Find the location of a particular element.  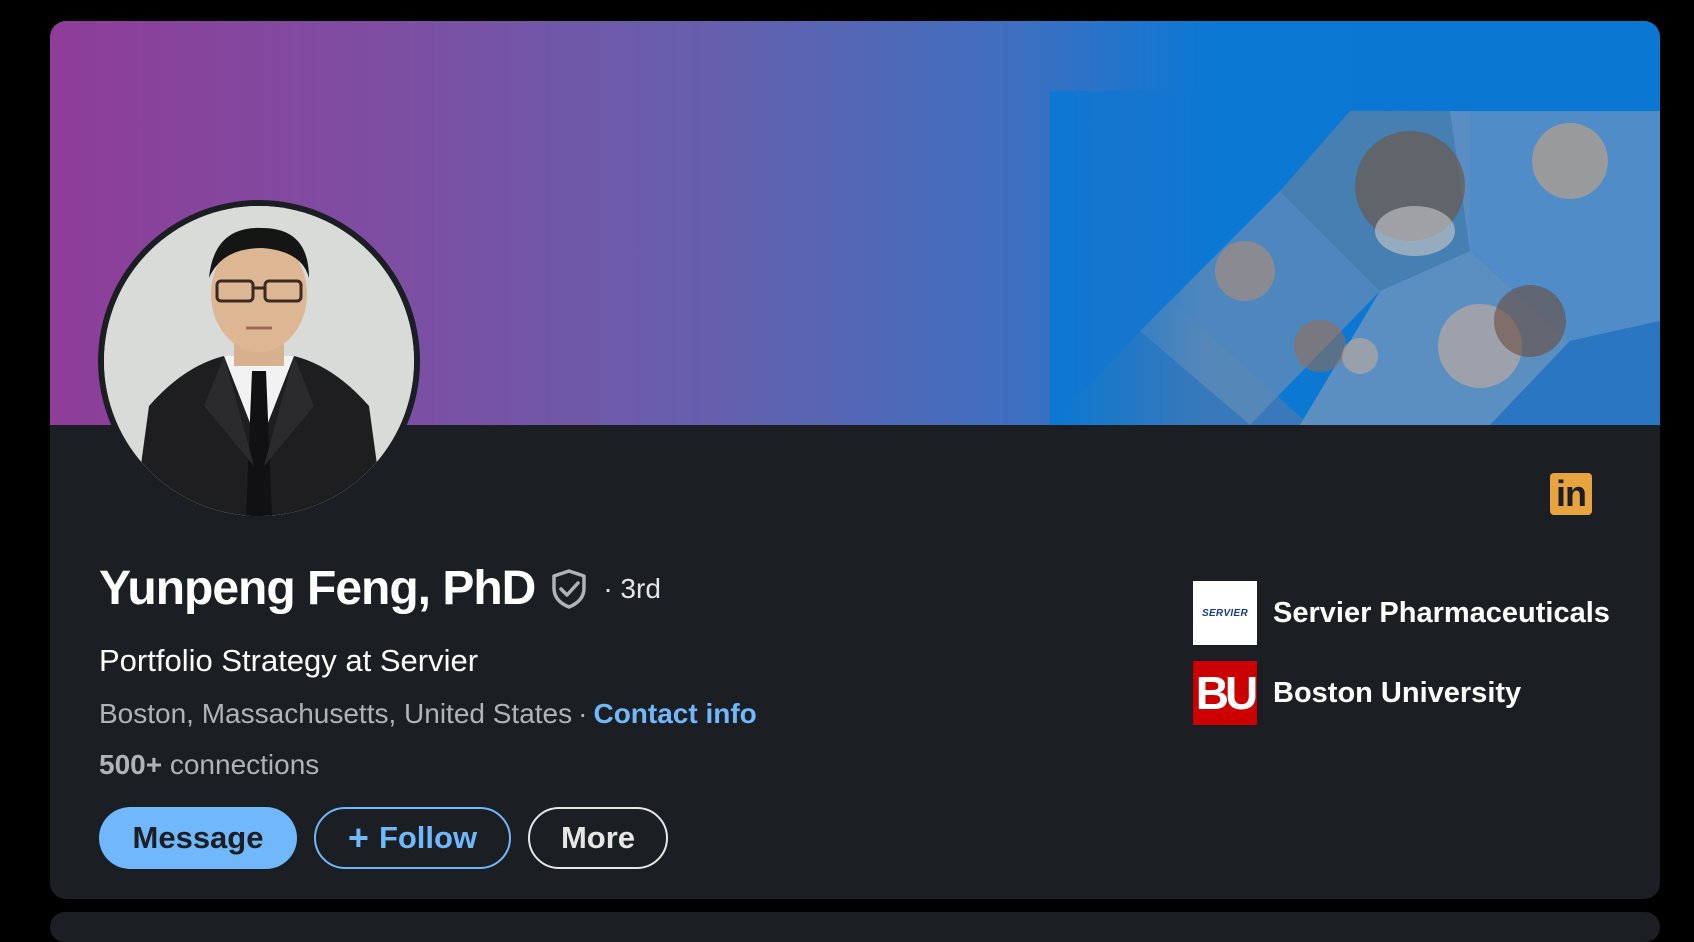

profile-photo is located at coordinates (259, 361).